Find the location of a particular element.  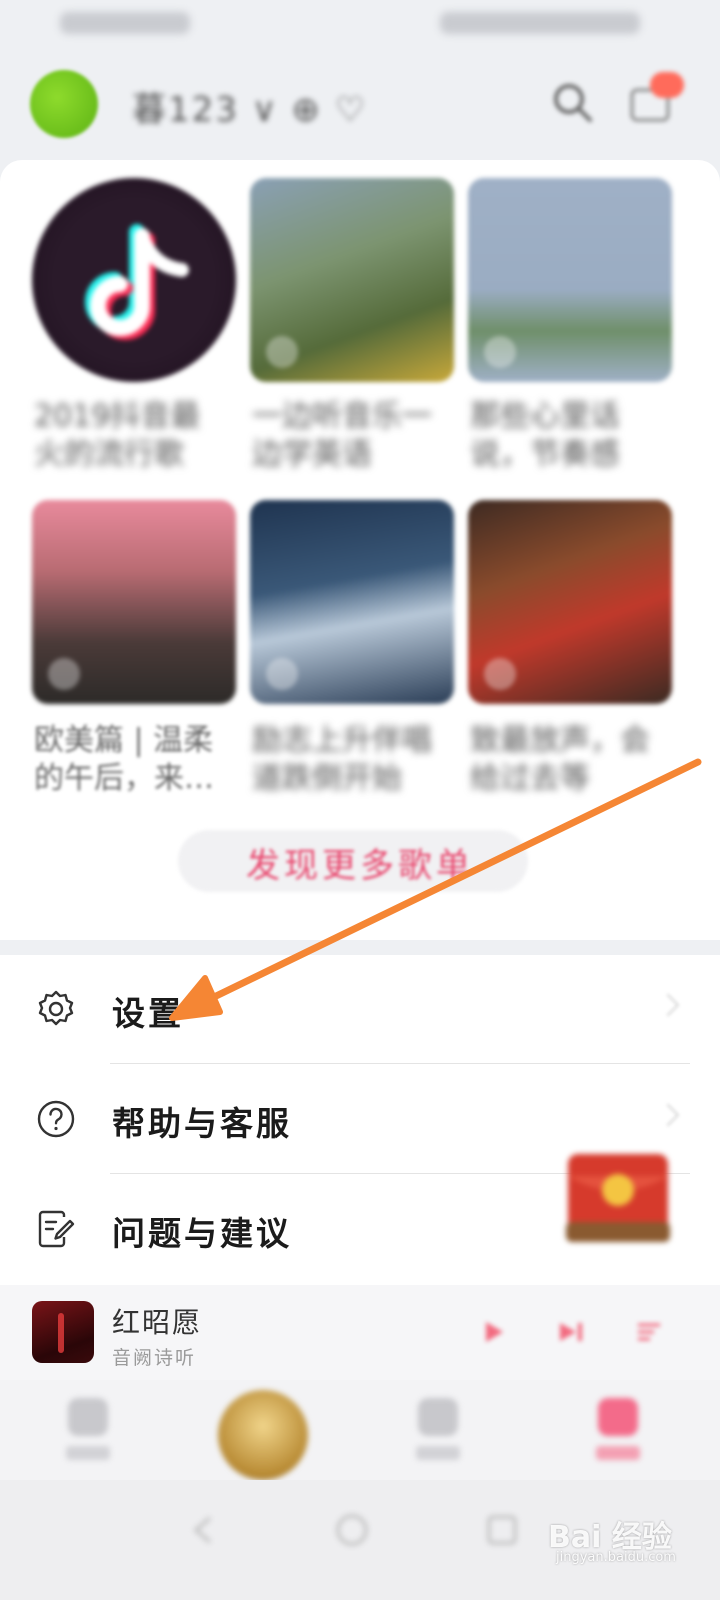

discover-more-label: 发现更多歌单 is located at coordinates (360, 862).